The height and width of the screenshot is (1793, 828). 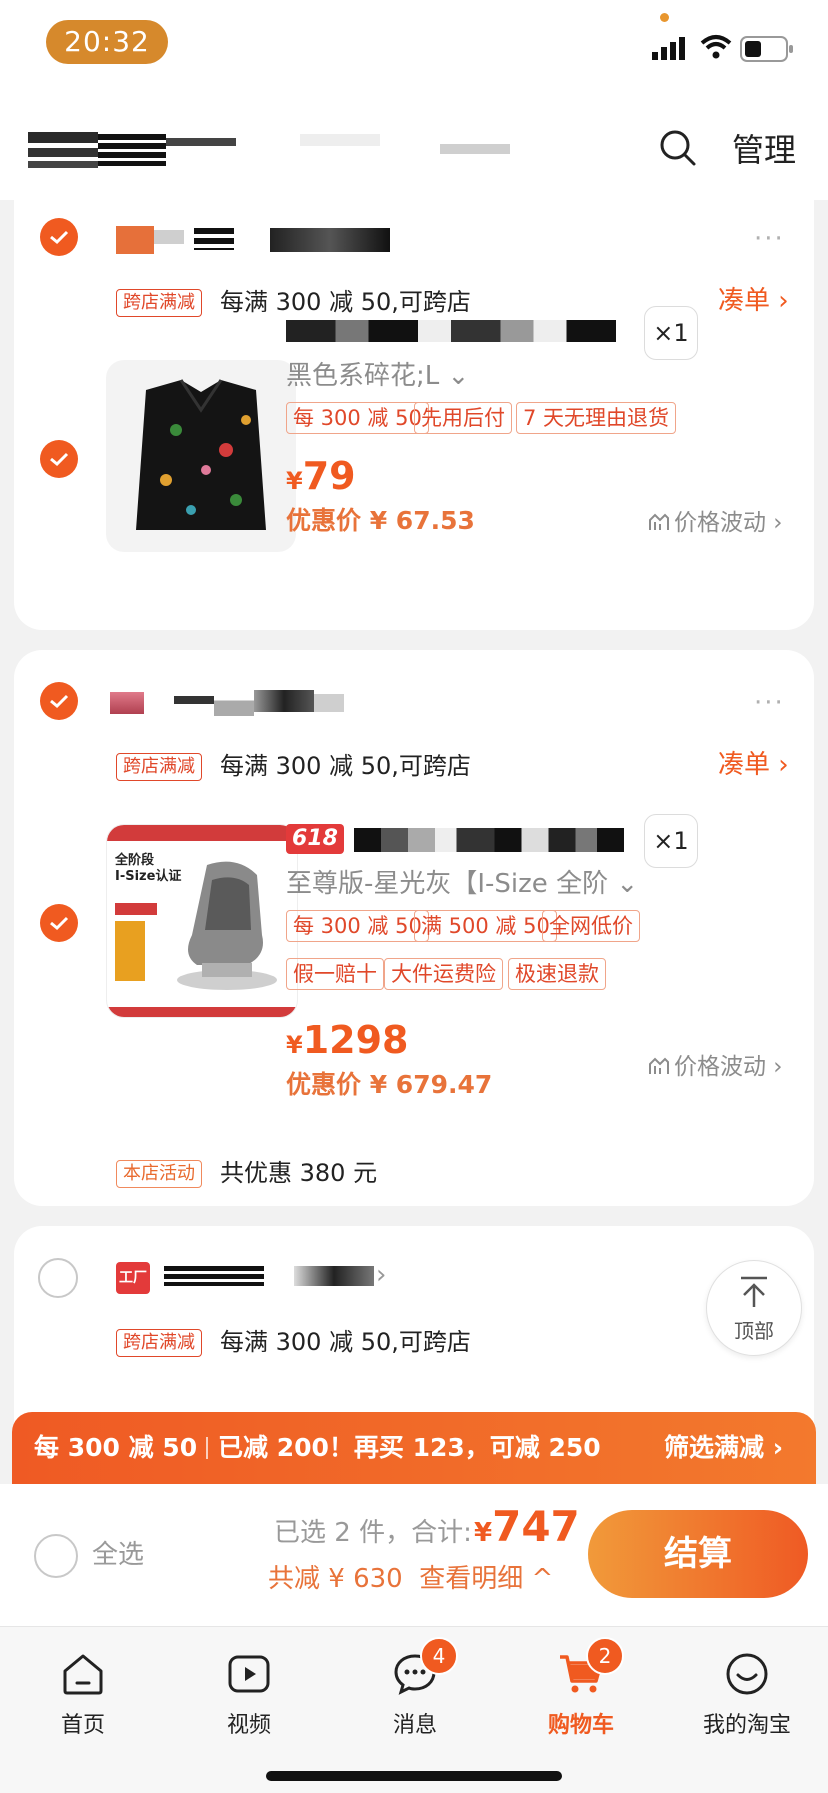 What do you see at coordinates (59, 923) in the screenshot?
I see `item-2-checkbox` at bounding box center [59, 923].